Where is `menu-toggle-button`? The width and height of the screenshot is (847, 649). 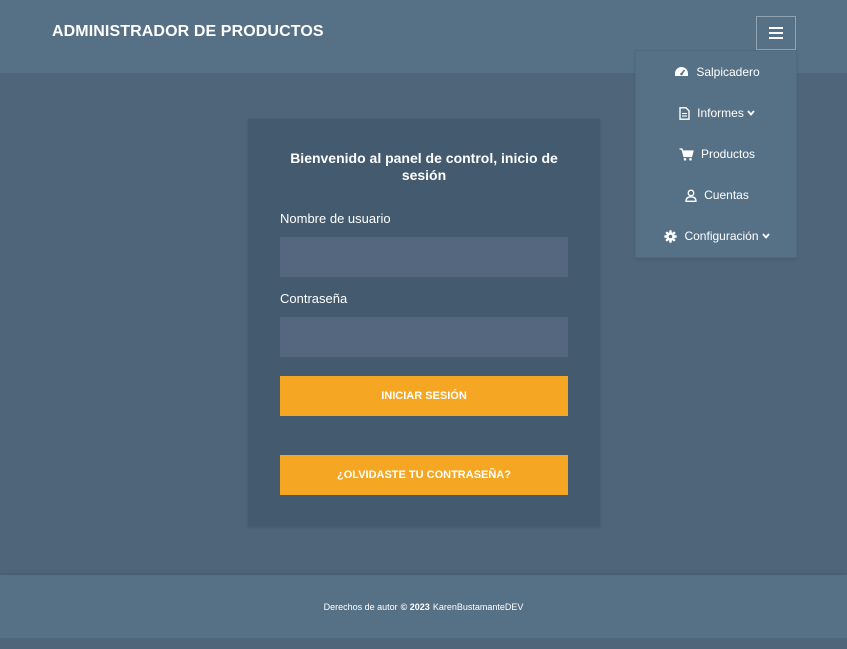 menu-toggle-button is located at coordinates (776, 33).